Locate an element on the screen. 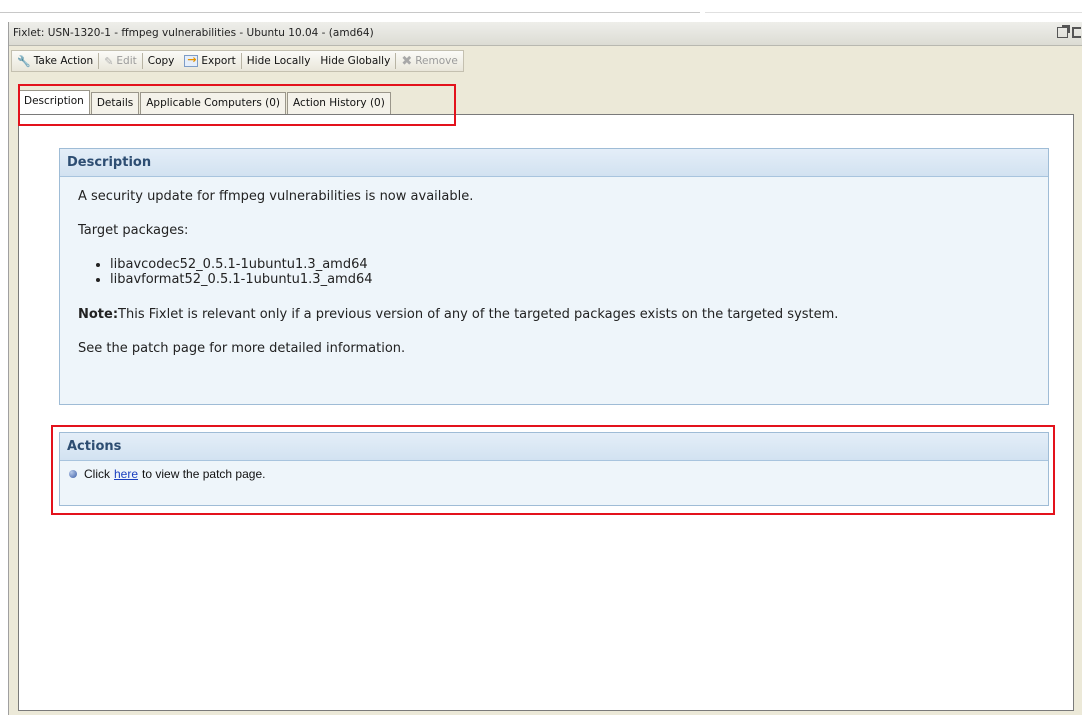  pencil-icon: ✎ is located at coordinates (109, 61).